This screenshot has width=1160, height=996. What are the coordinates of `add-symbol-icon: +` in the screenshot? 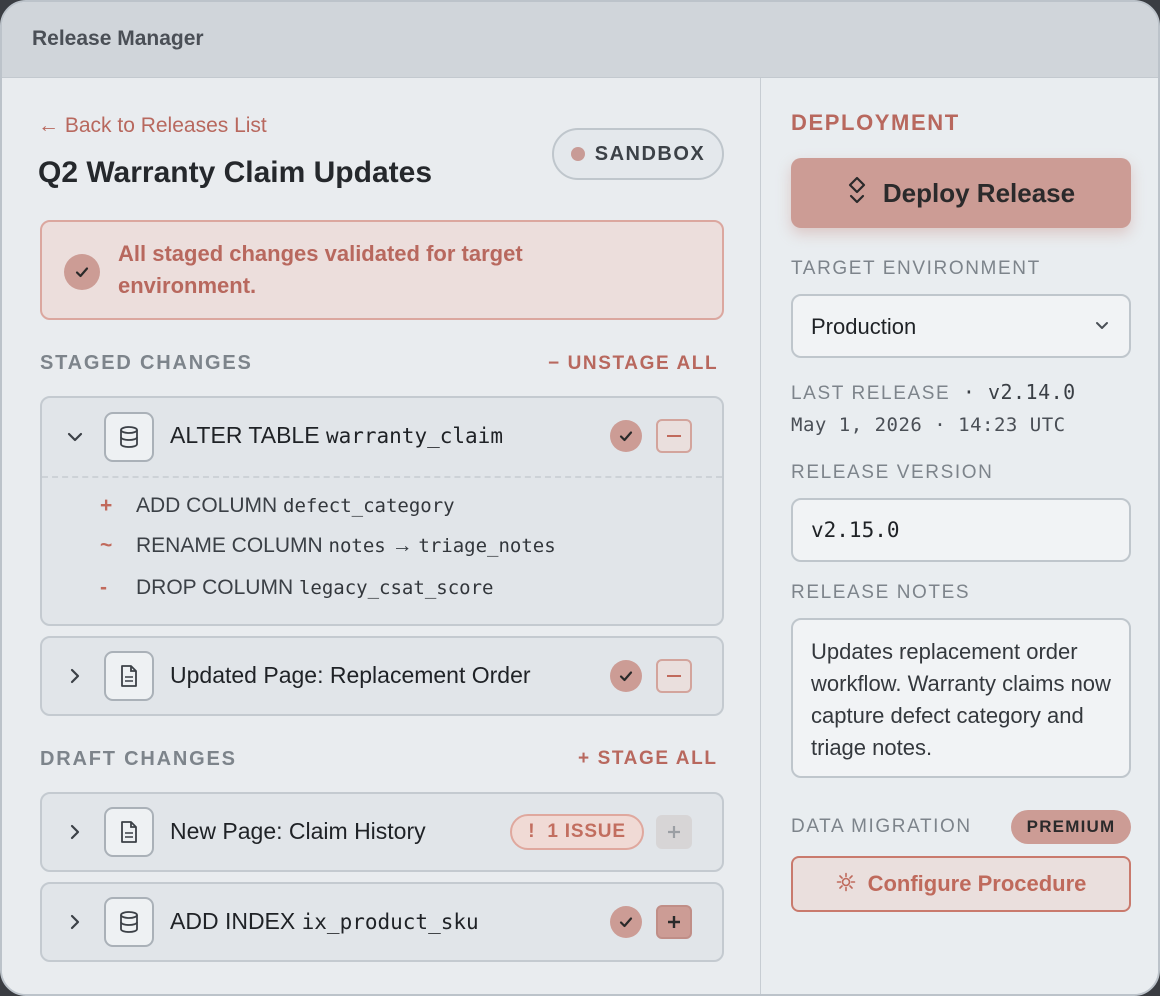 It's located at (106, 505).